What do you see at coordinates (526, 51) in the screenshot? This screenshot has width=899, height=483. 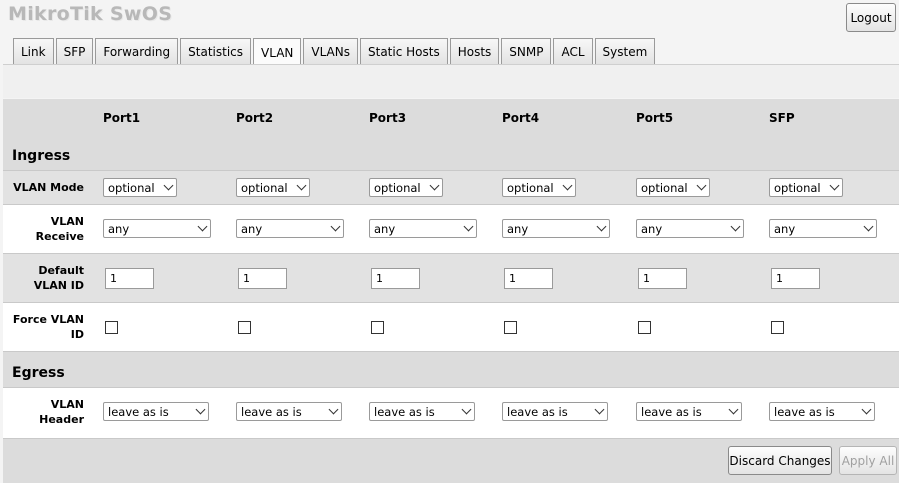 I see `tab-snmp: SNMP` at bounding box center [526, 51].